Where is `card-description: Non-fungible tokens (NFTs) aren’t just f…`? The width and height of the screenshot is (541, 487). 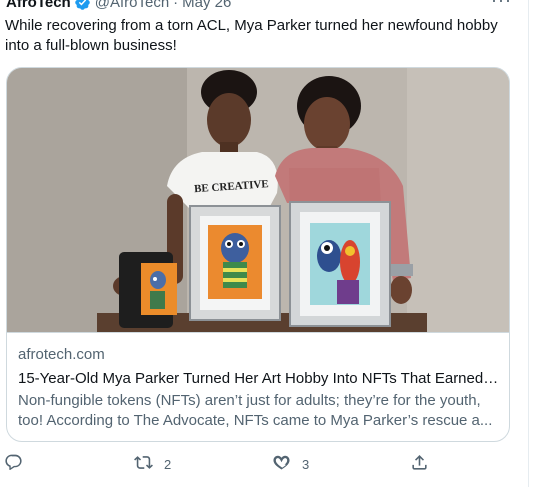 card-description: Non-fungible tokens (NFTs) aren’t just f… is located at coordinates (255, 410).